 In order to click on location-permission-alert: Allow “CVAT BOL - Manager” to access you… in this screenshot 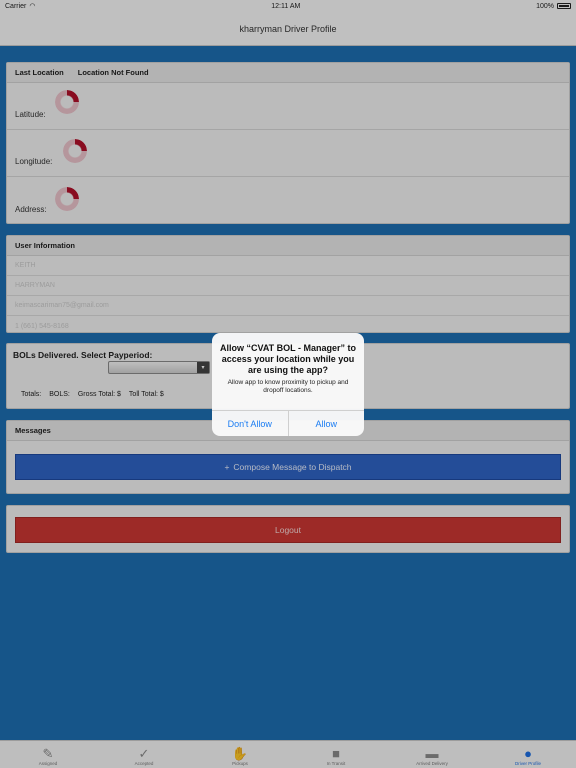, I will do `click(288, 384)`.